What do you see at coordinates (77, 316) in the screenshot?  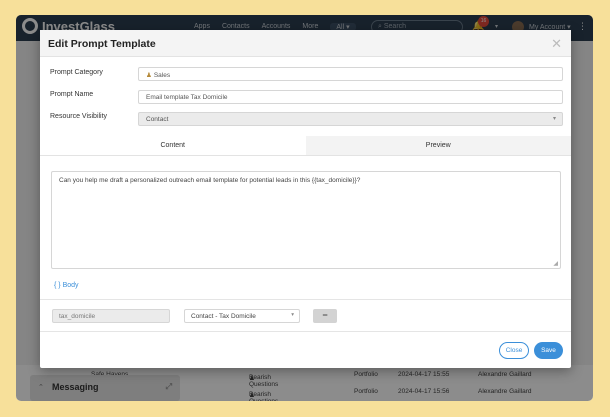 I see `variable-name-value: tax_domicile` at bounding box center [77, 316].